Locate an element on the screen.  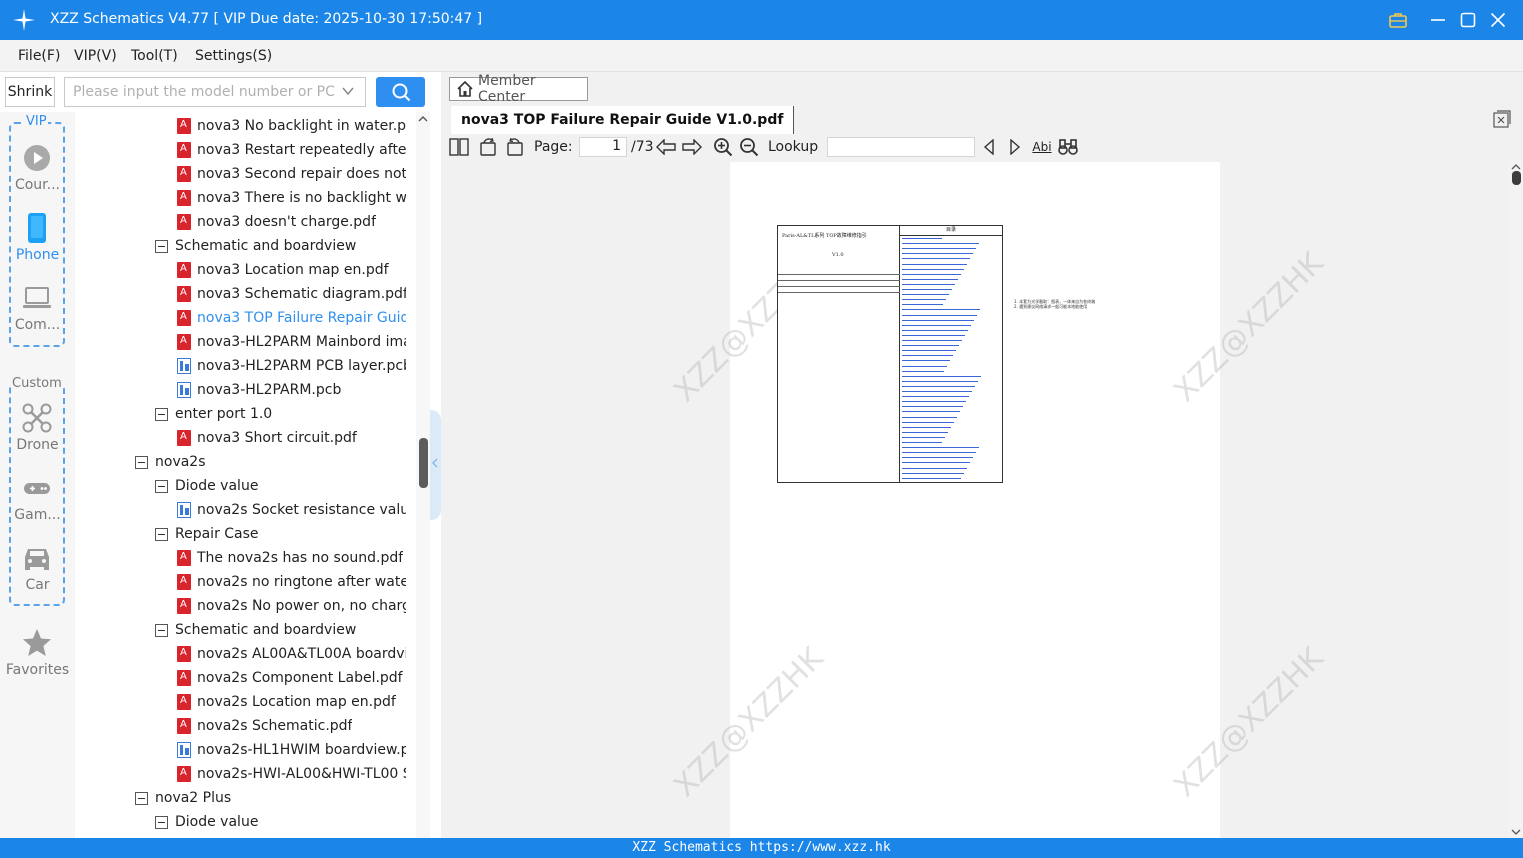
tree-item-label: nova3 Second repair does not t is located at coordinates (301, 174).